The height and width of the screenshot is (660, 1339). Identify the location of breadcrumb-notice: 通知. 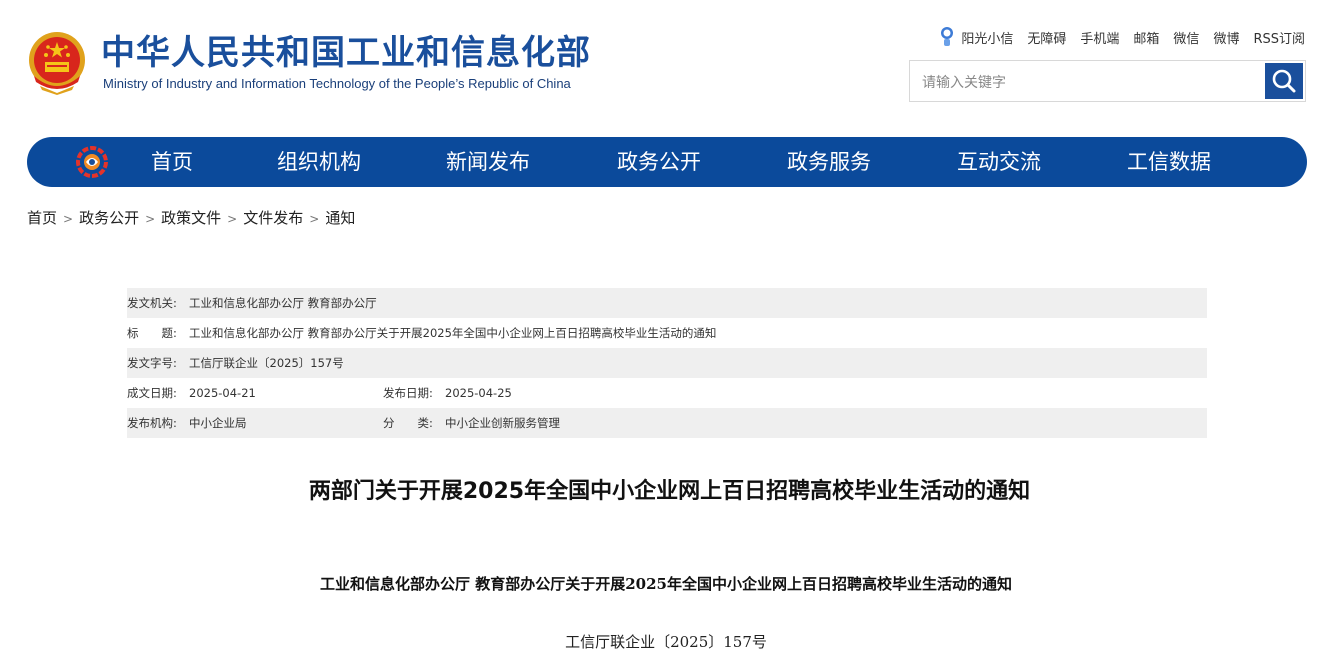
(340, 218).